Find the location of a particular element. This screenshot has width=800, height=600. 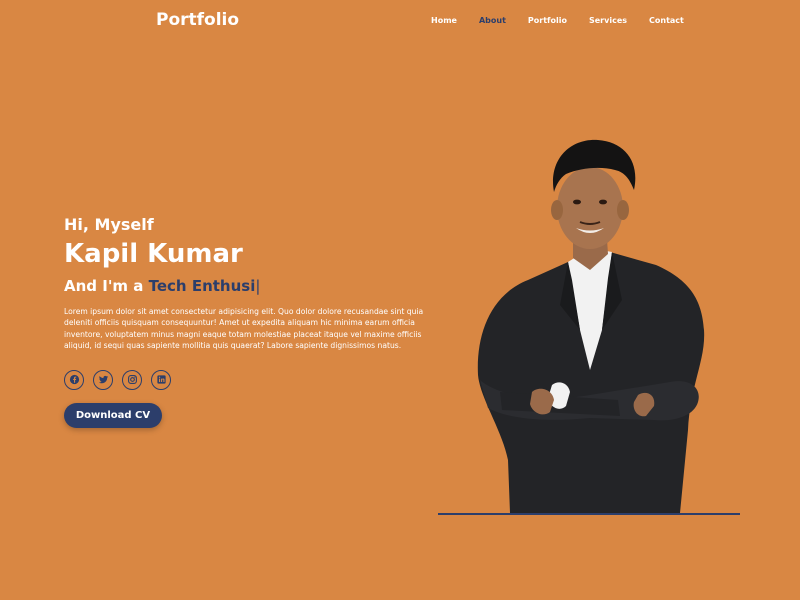

nav-links: Home About Portfolio Services Contact is located at coordinates (557, 20).